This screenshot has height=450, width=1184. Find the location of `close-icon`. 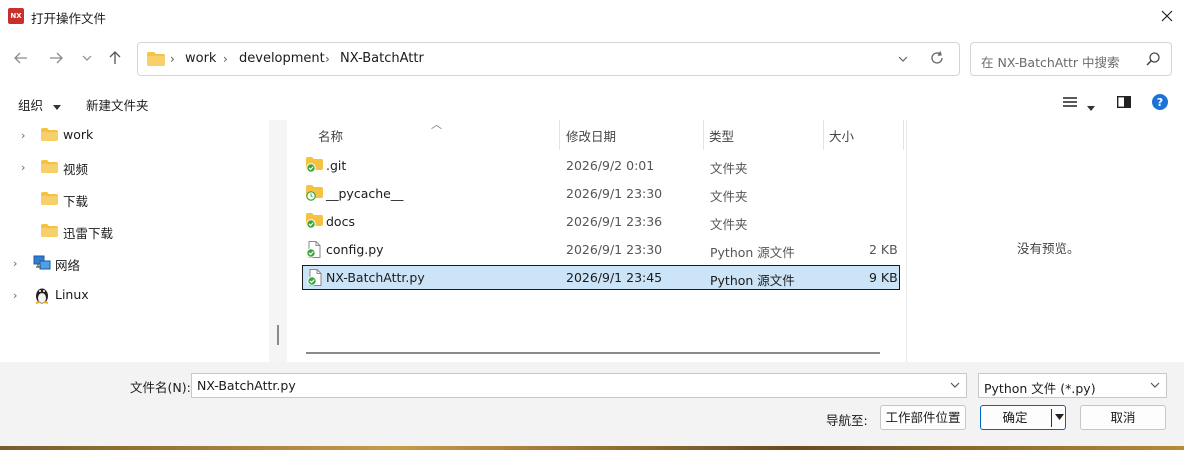

close-icon is located at coordinates (1167, 16).